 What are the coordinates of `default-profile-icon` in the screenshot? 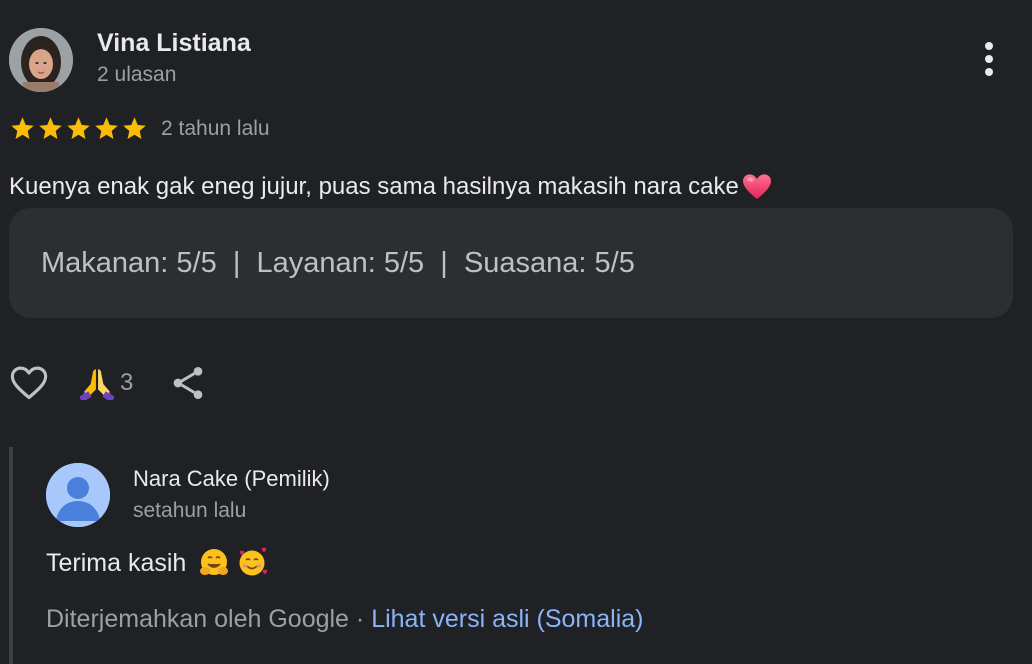 It's located at (78, 495).